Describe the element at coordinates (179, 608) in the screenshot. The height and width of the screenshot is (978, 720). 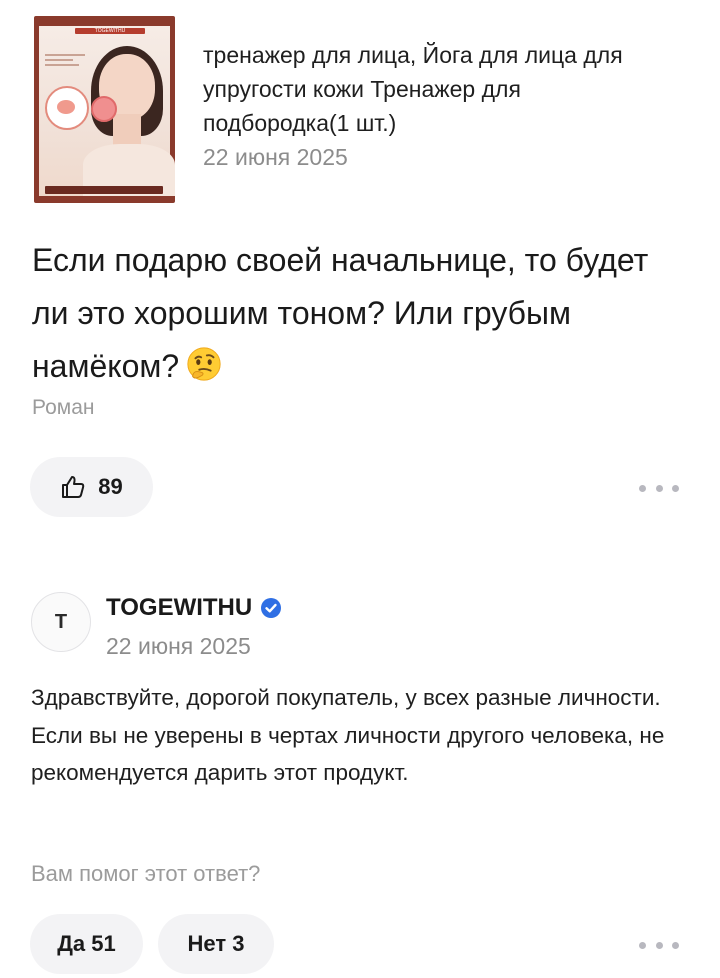
I see `seller-name: TOGEWITHU` at that location.